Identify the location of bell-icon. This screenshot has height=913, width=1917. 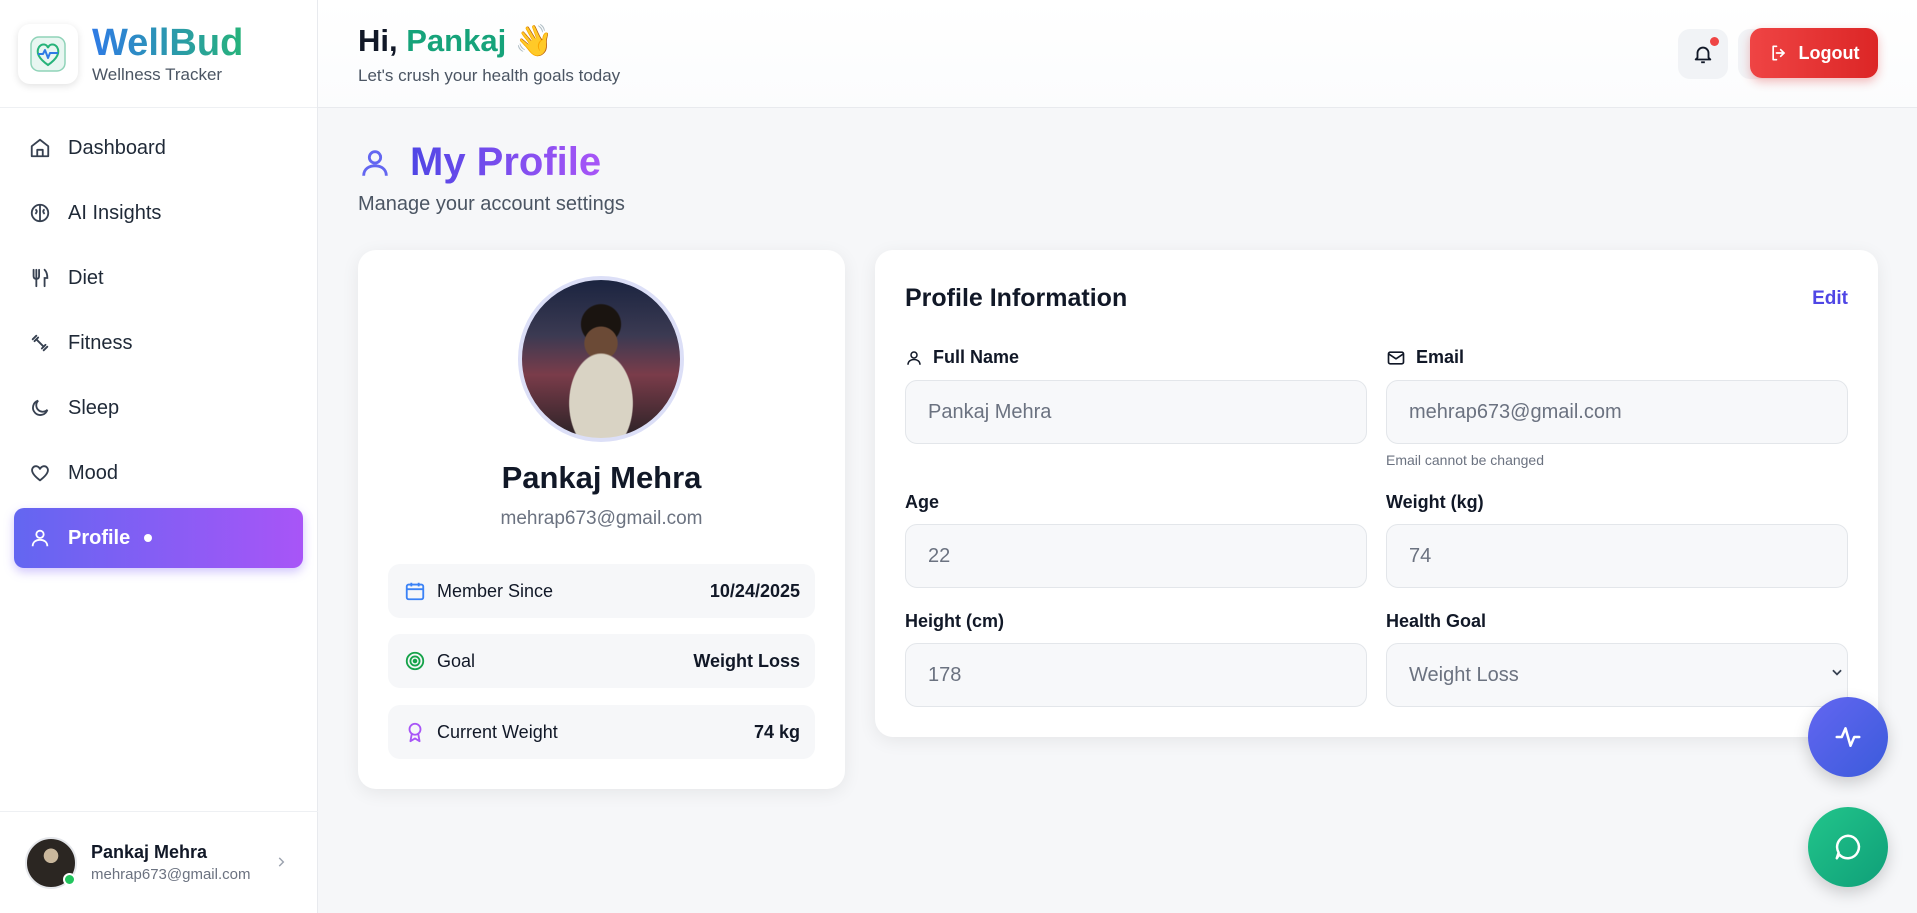
(1703, 55).